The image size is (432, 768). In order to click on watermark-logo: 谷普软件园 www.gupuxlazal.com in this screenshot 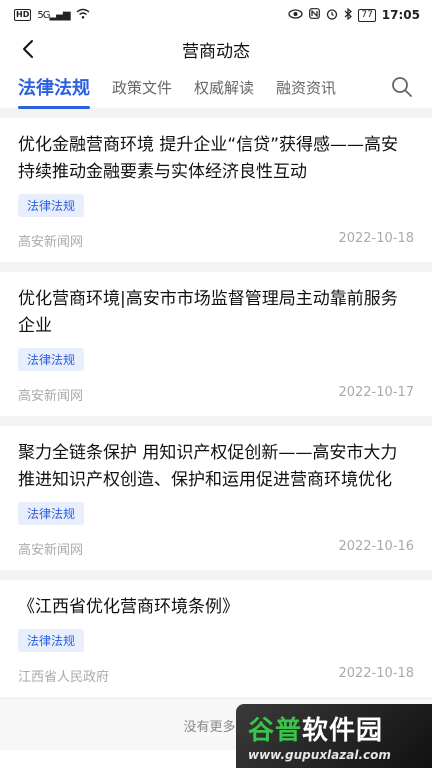, I will do `click(334, 736)`.